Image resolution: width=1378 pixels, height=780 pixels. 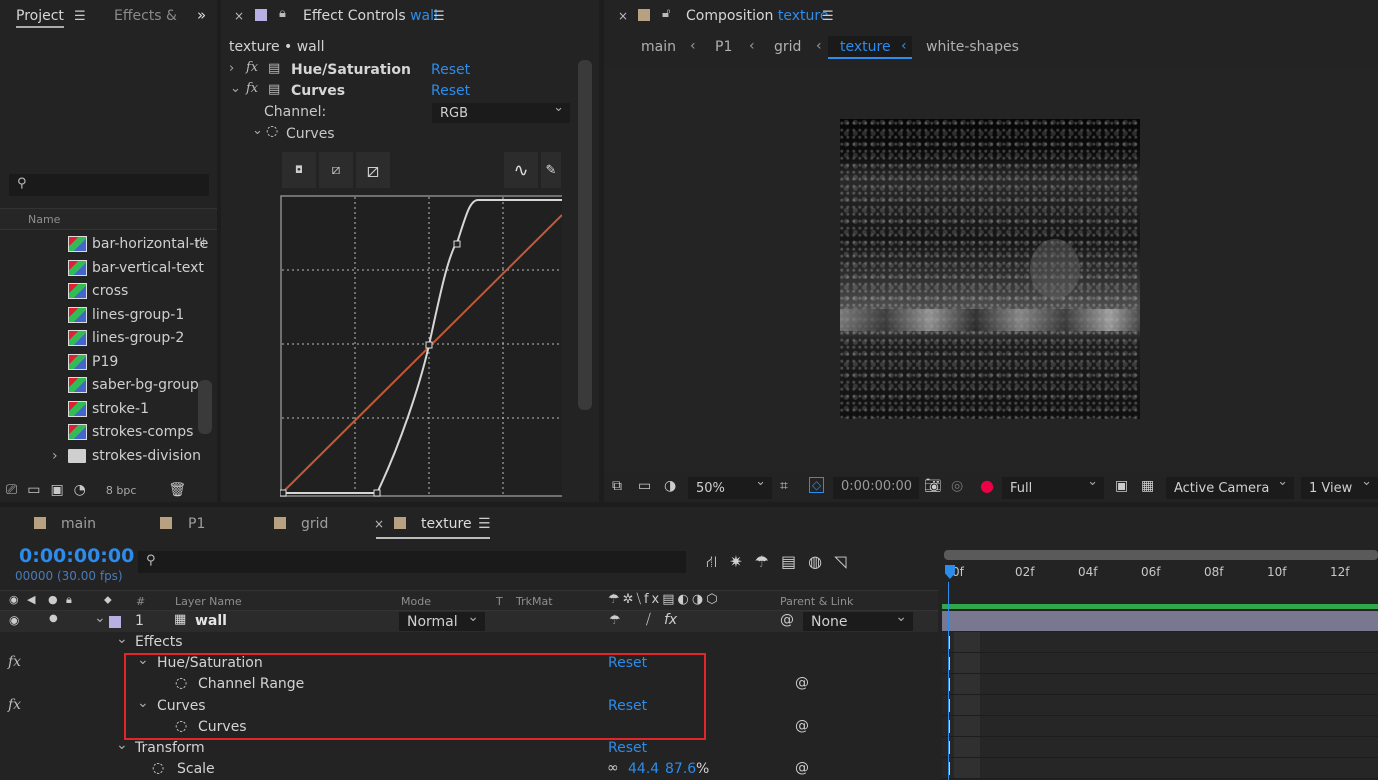 What do you see at coordinates (211, 621) in the screenshot?
I see `layer-name: wall` at bounding box center [211, 621].